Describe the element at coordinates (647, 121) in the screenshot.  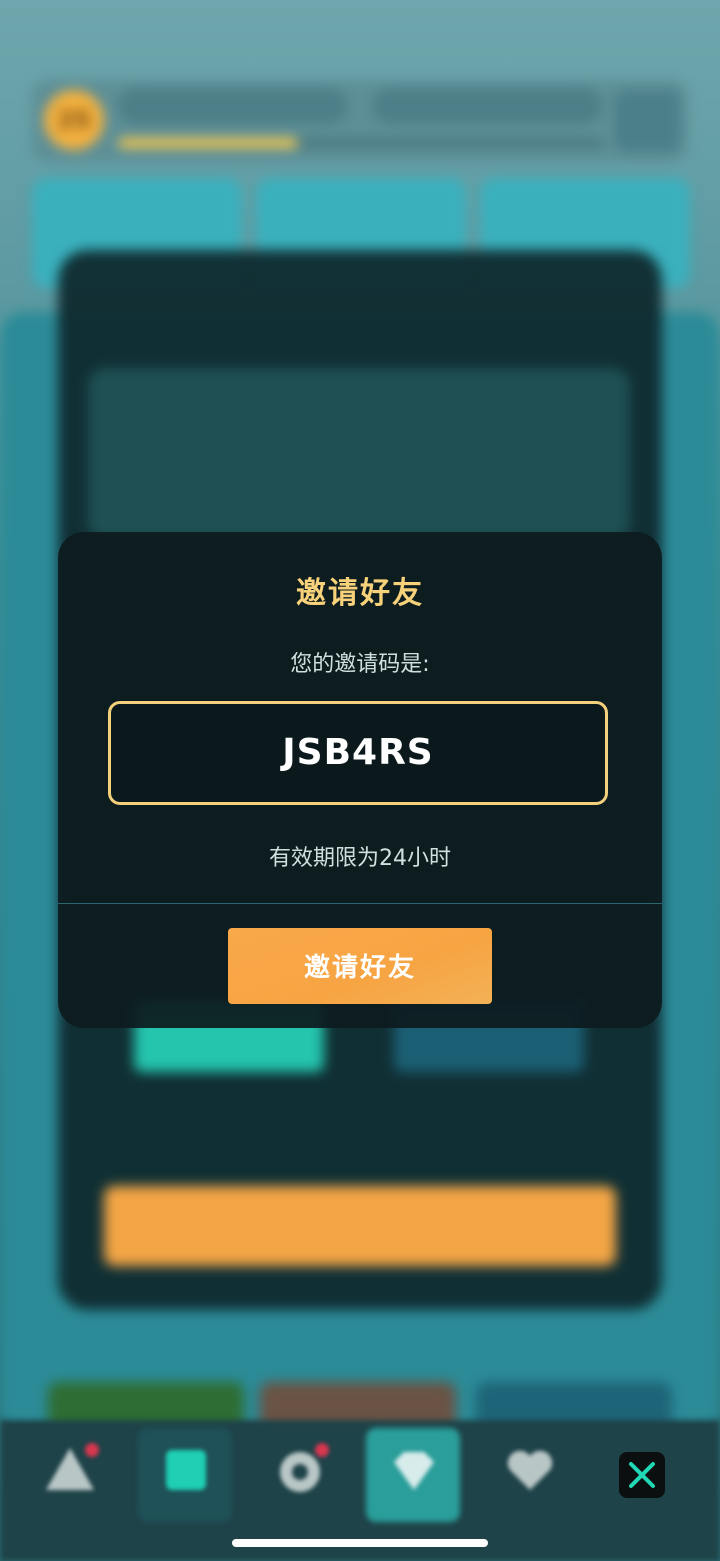
I see `settings-gear-icon` at that location.